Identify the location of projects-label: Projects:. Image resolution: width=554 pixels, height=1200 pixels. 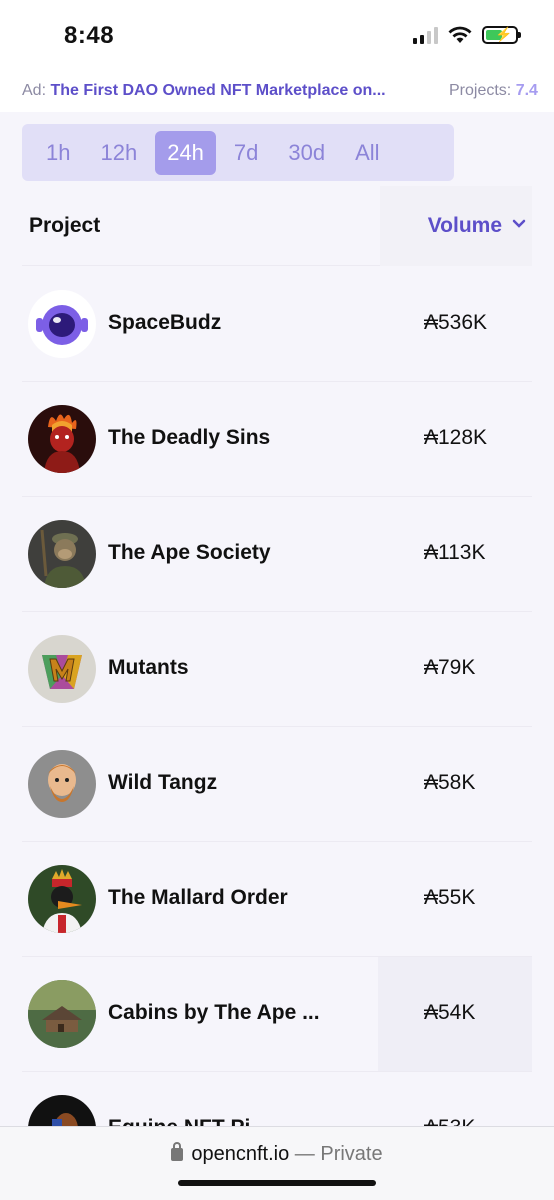
(480, 90).